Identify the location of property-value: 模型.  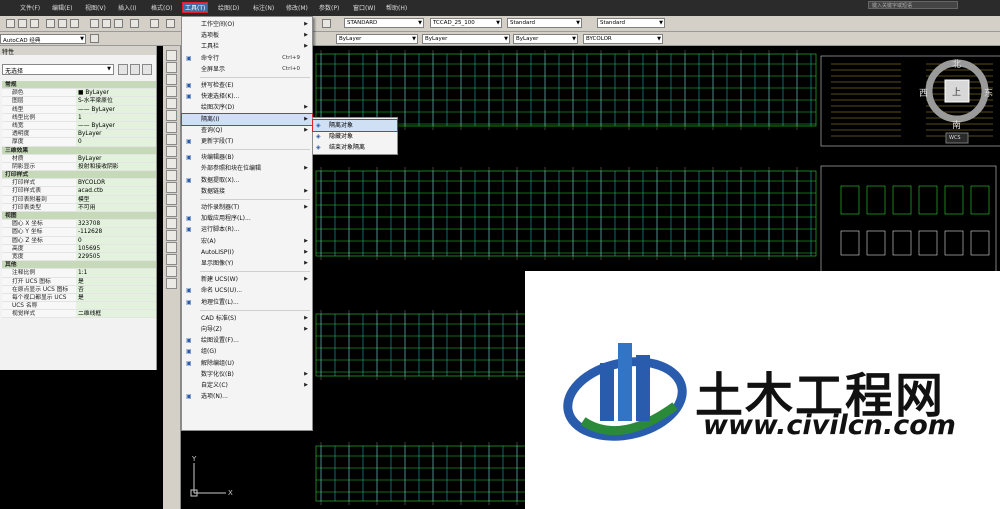
(116, 199).